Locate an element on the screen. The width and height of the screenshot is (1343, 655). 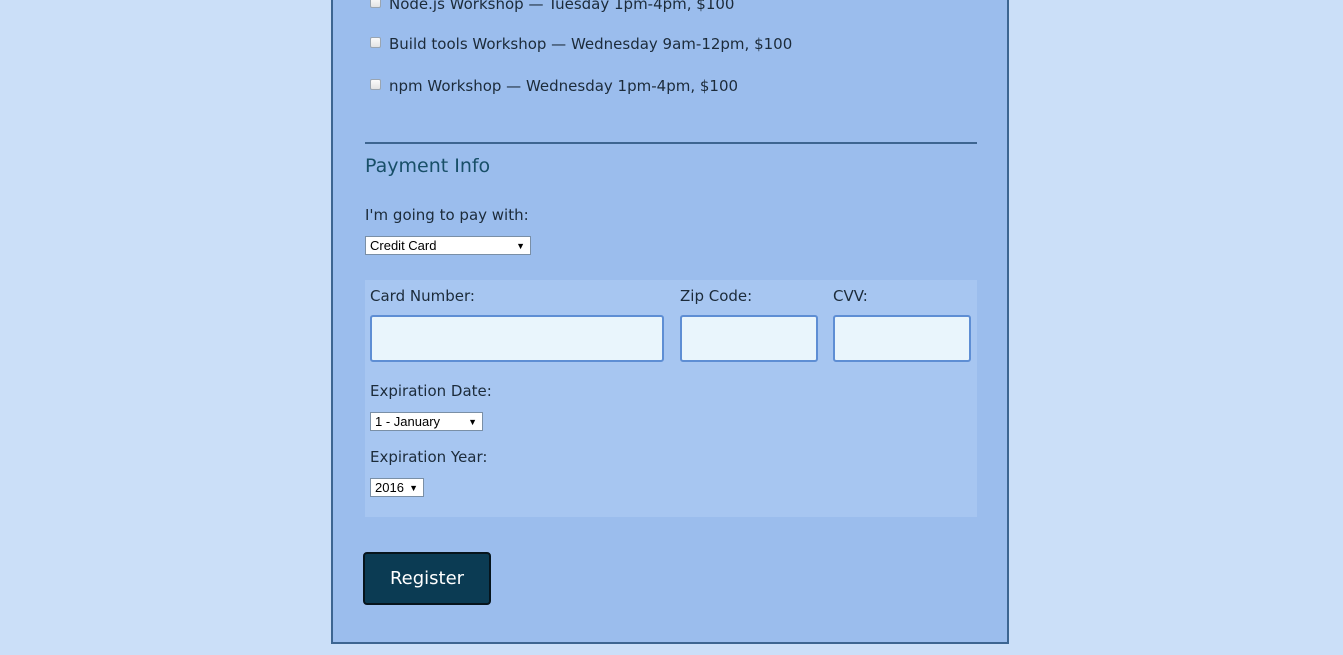
payment-section-title: Payment Info is located at coordinates (428, 166).